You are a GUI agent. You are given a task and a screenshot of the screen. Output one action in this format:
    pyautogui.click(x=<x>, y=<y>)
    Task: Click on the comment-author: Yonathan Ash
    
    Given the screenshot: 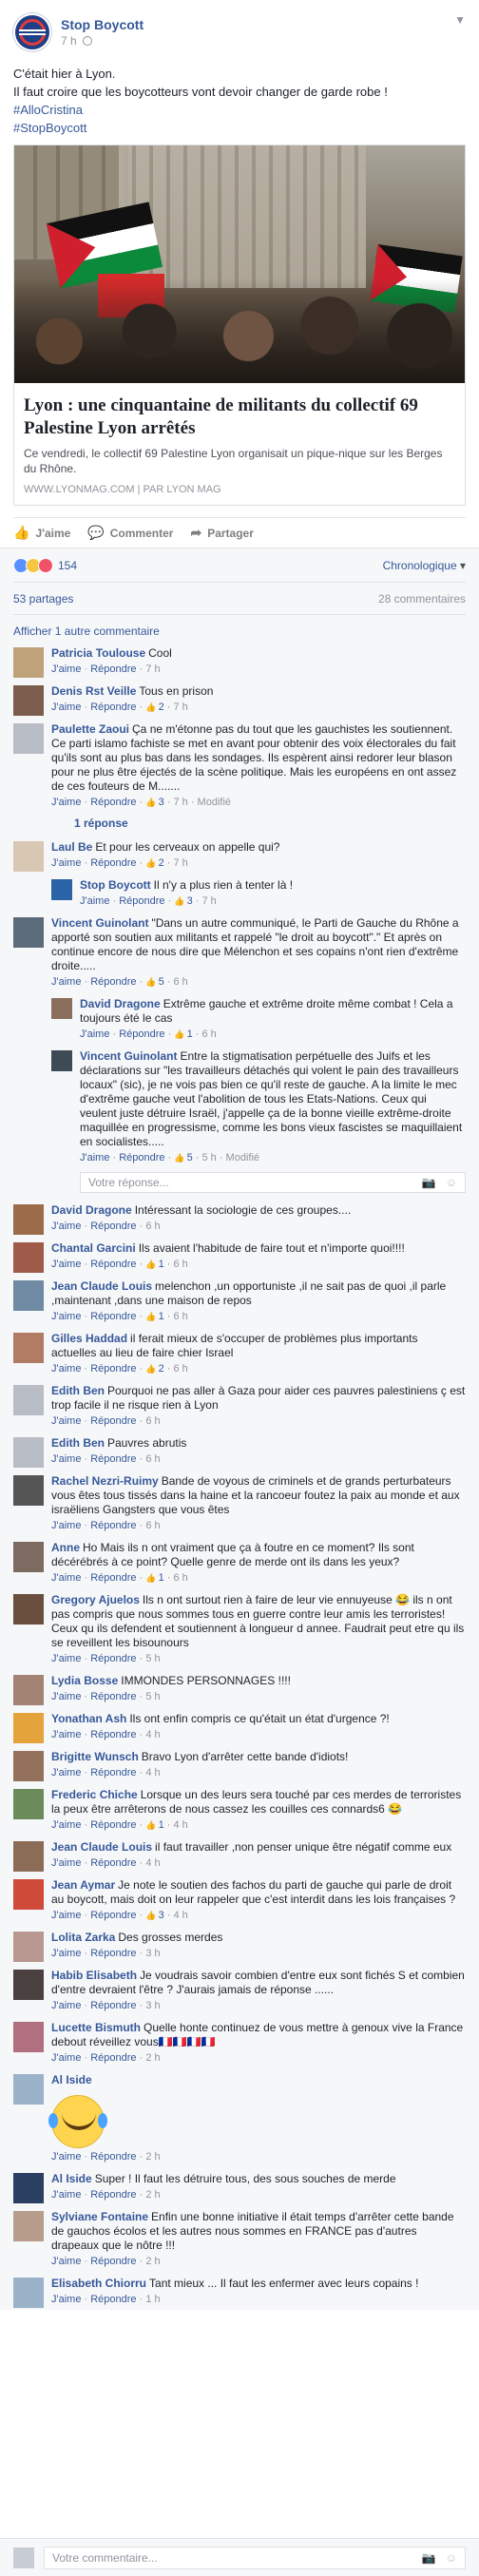 What is the action you would take?
    pyautogui.click(x=88, y=1718)
    